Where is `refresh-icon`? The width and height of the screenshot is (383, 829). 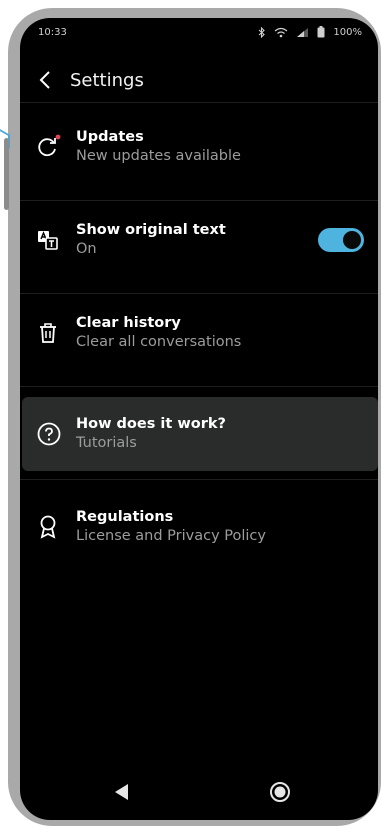
refresh-icon is located at coordinates (49, 145).